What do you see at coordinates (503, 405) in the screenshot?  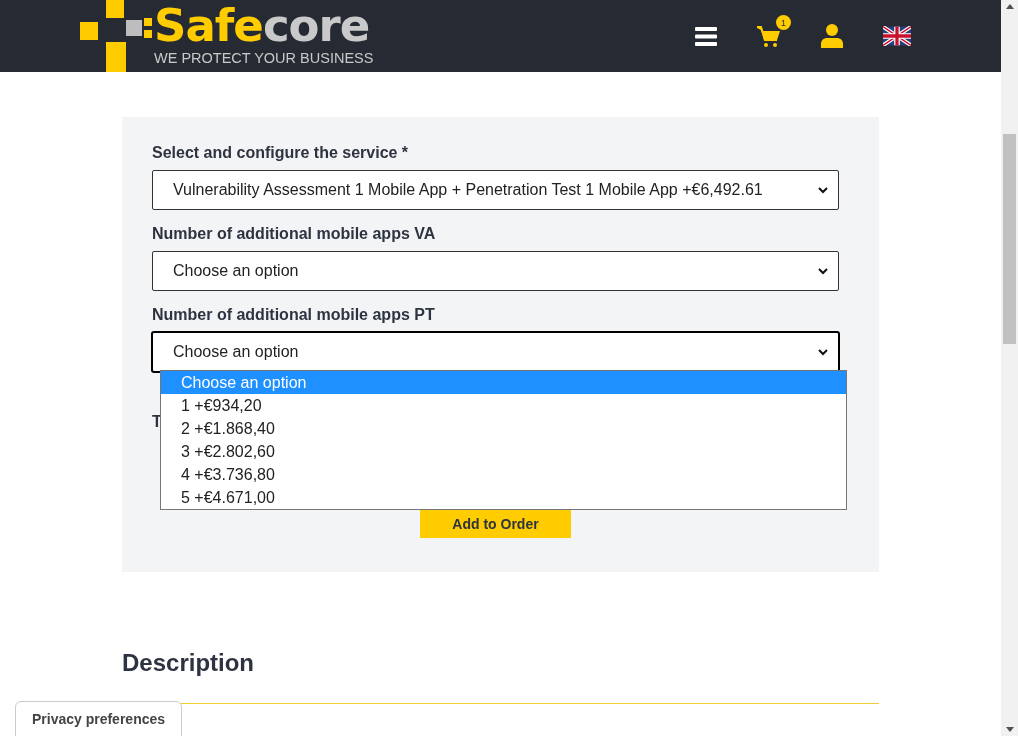 I see `dropdown-option: 1 +€934,20` at bounding box center [503, 405].